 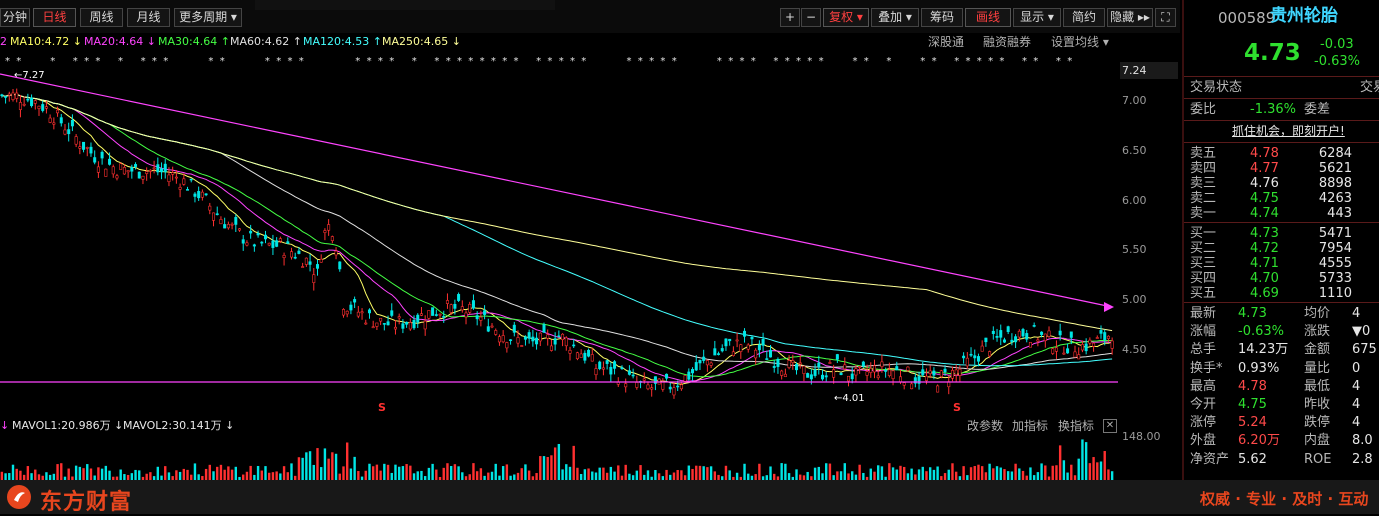 What do you see at coordinates (1264, 248) in the screenshot?
I see `bid-price: 4.72` at bounding box center [1264, 248].